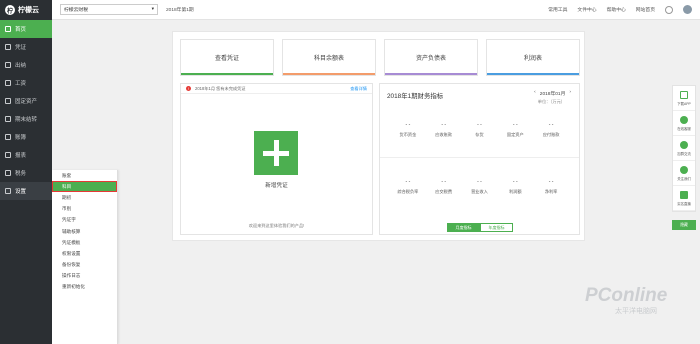 The image size is (700, 344). I want to click on sidebar-item-assets: 固定资产, so click(26, 101).